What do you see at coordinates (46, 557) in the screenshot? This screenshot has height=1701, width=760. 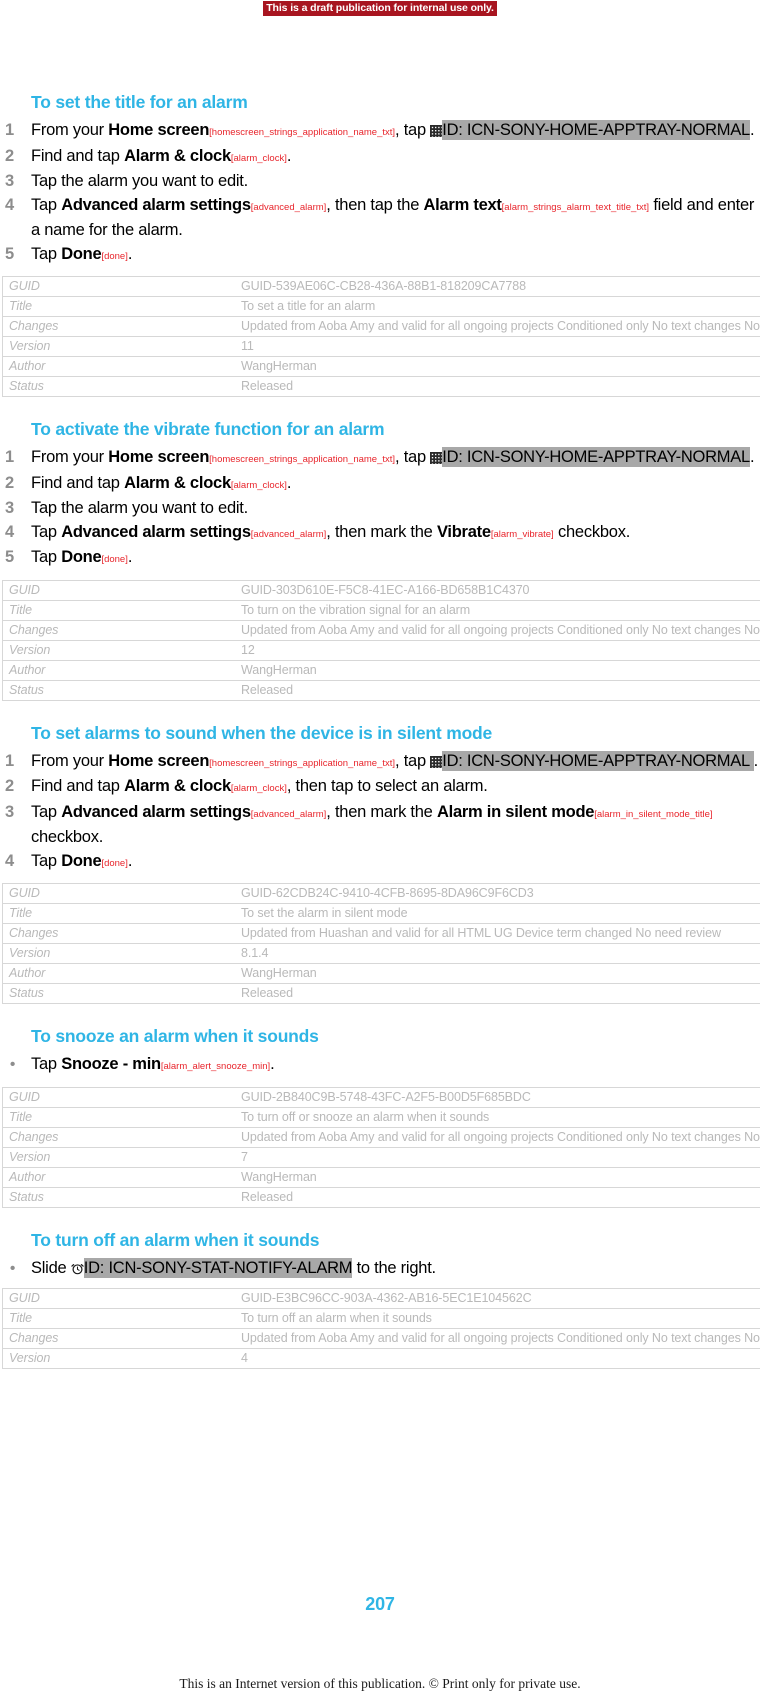 I see `step-text: Tap` at bounding box center [46, 557].